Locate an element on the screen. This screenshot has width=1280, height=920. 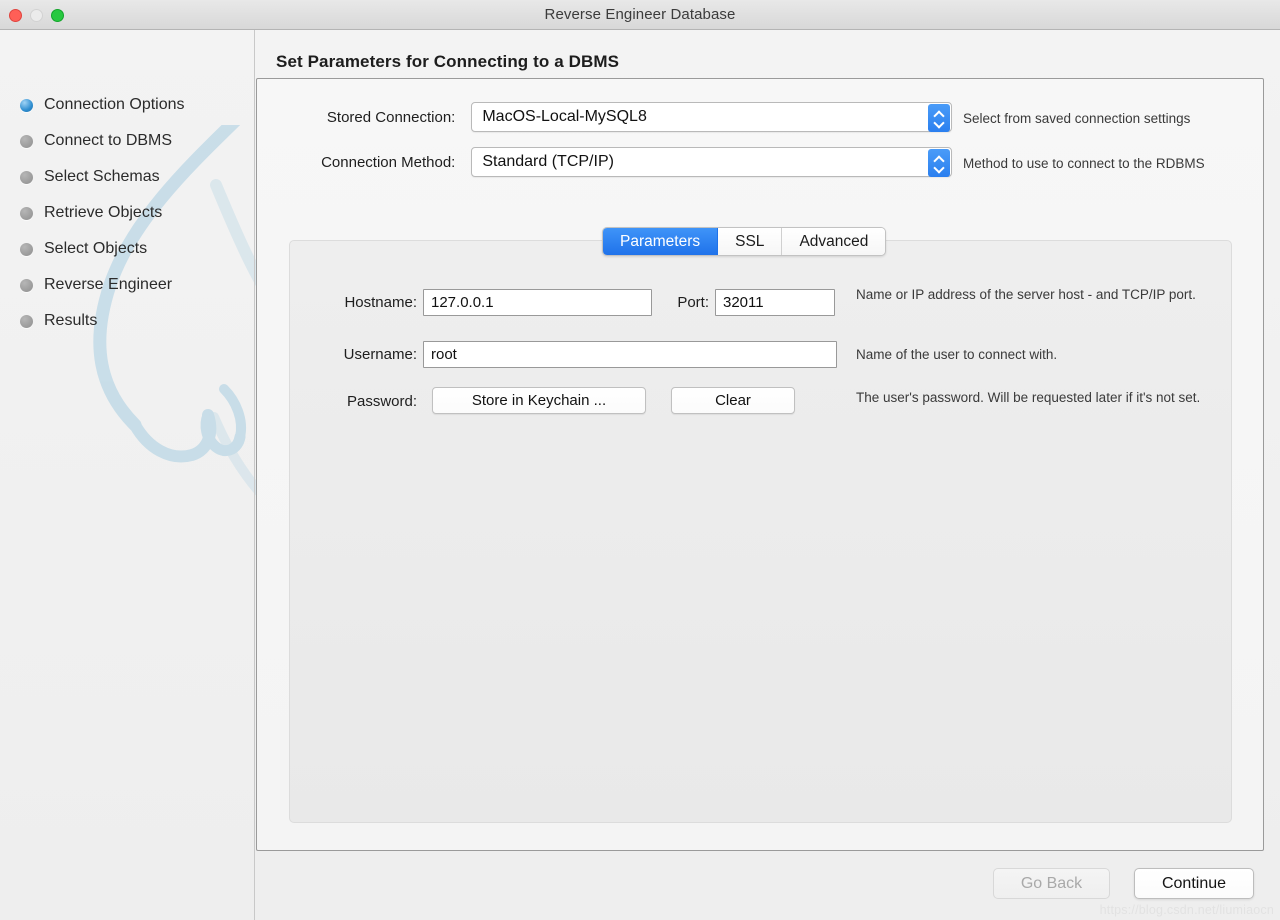
sidebar-item-label: Select Objects is located at coordinates (96, 248).